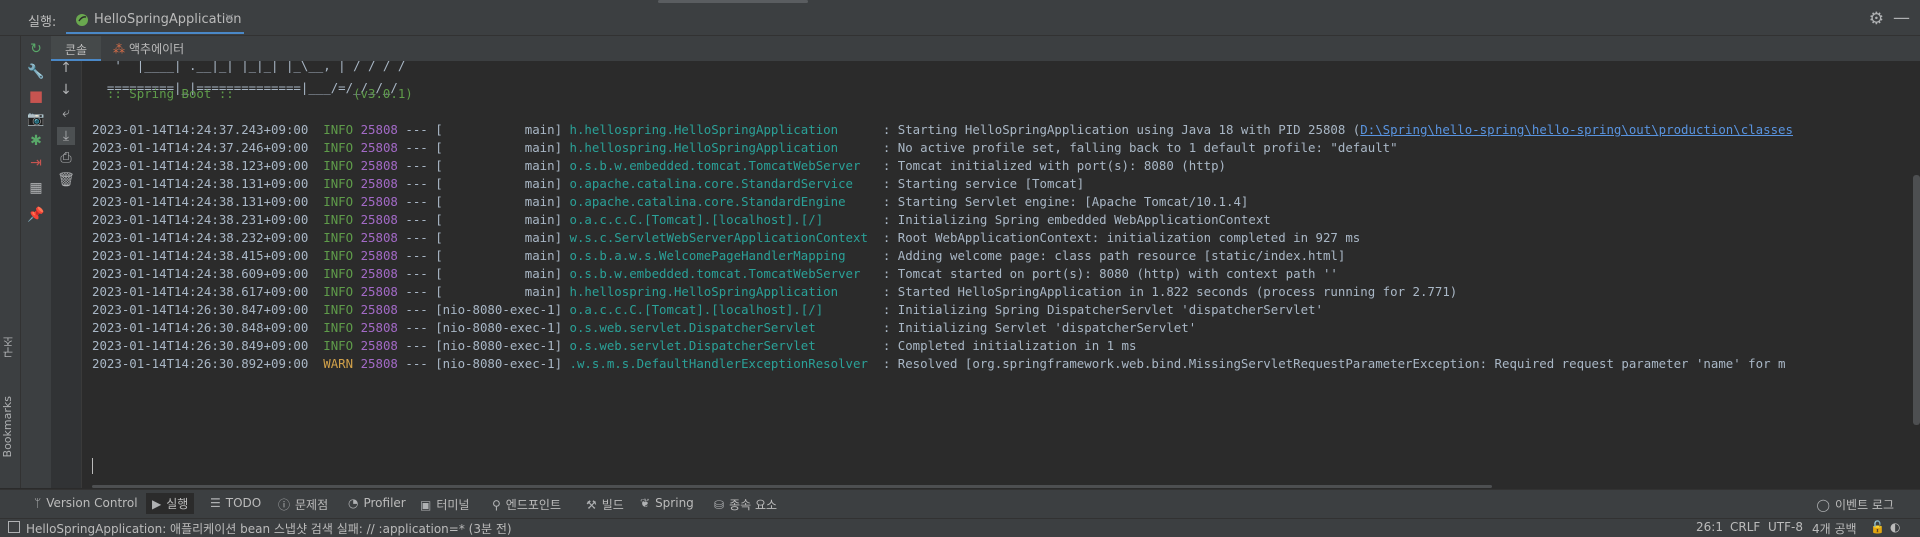 This screenshot has width=1920, height=537. Describe the element at coordinates (36, 96) in the screenshot. I see `stop-icon: ■` at that location.